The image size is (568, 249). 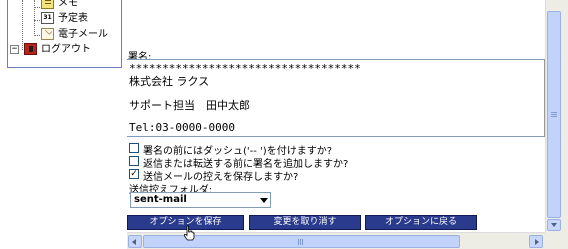 I want to click on signature-line: 株式会社 ラクス, so click(x=169, y=81).